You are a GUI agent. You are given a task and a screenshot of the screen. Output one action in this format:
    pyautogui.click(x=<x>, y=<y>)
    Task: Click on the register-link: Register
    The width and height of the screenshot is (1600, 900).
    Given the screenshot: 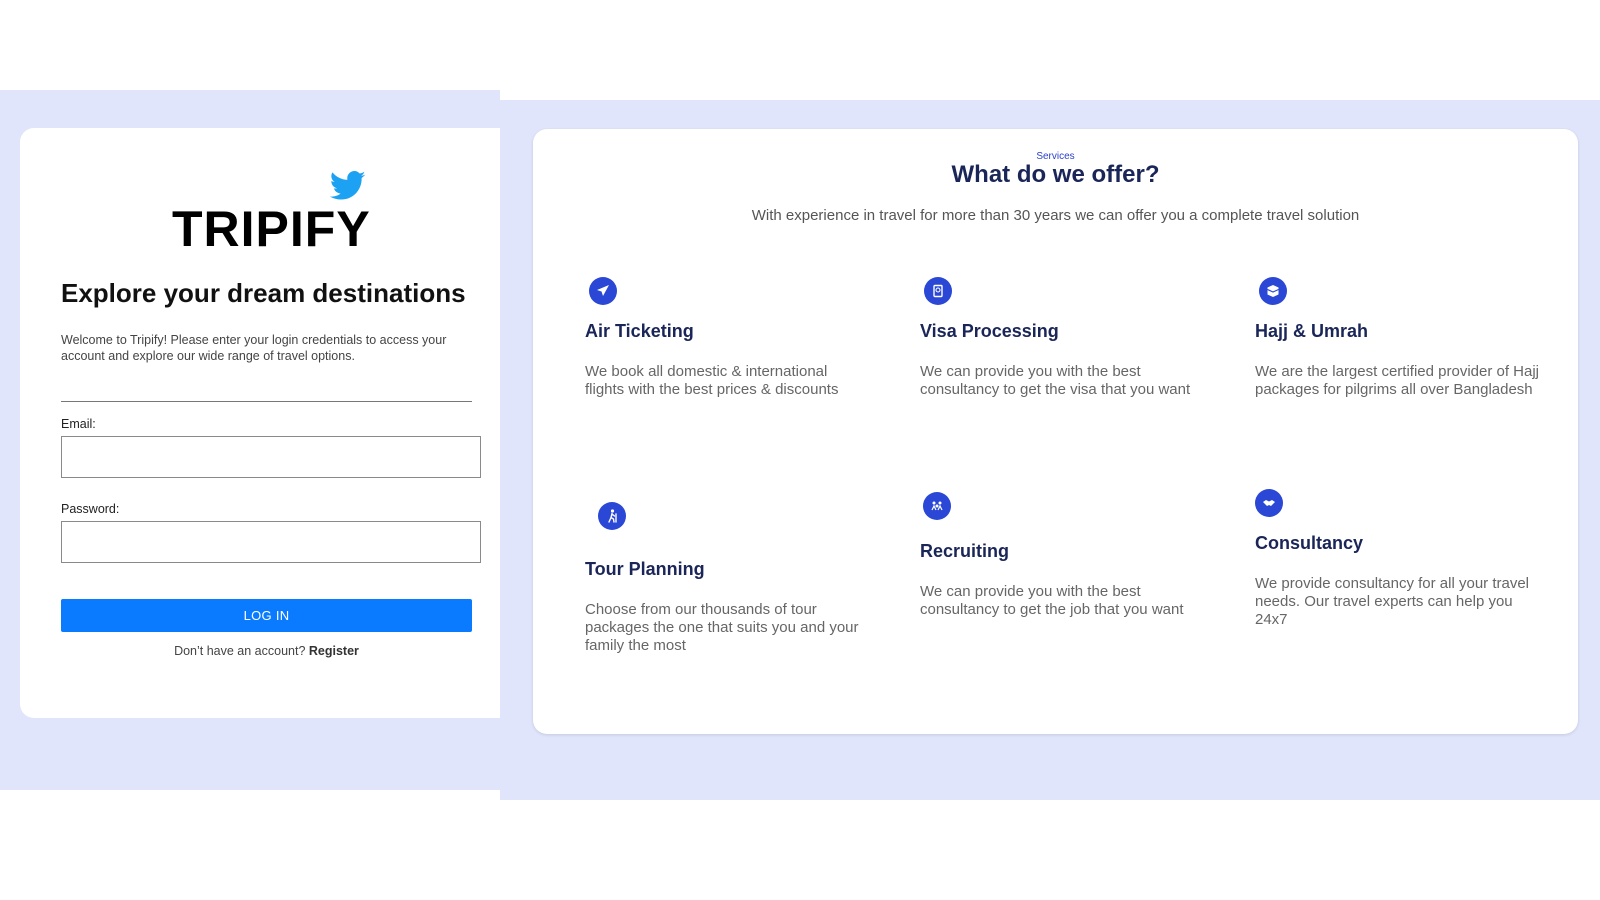 What is the action you would take?
    pyautogui.click(x=334, y=651)
    